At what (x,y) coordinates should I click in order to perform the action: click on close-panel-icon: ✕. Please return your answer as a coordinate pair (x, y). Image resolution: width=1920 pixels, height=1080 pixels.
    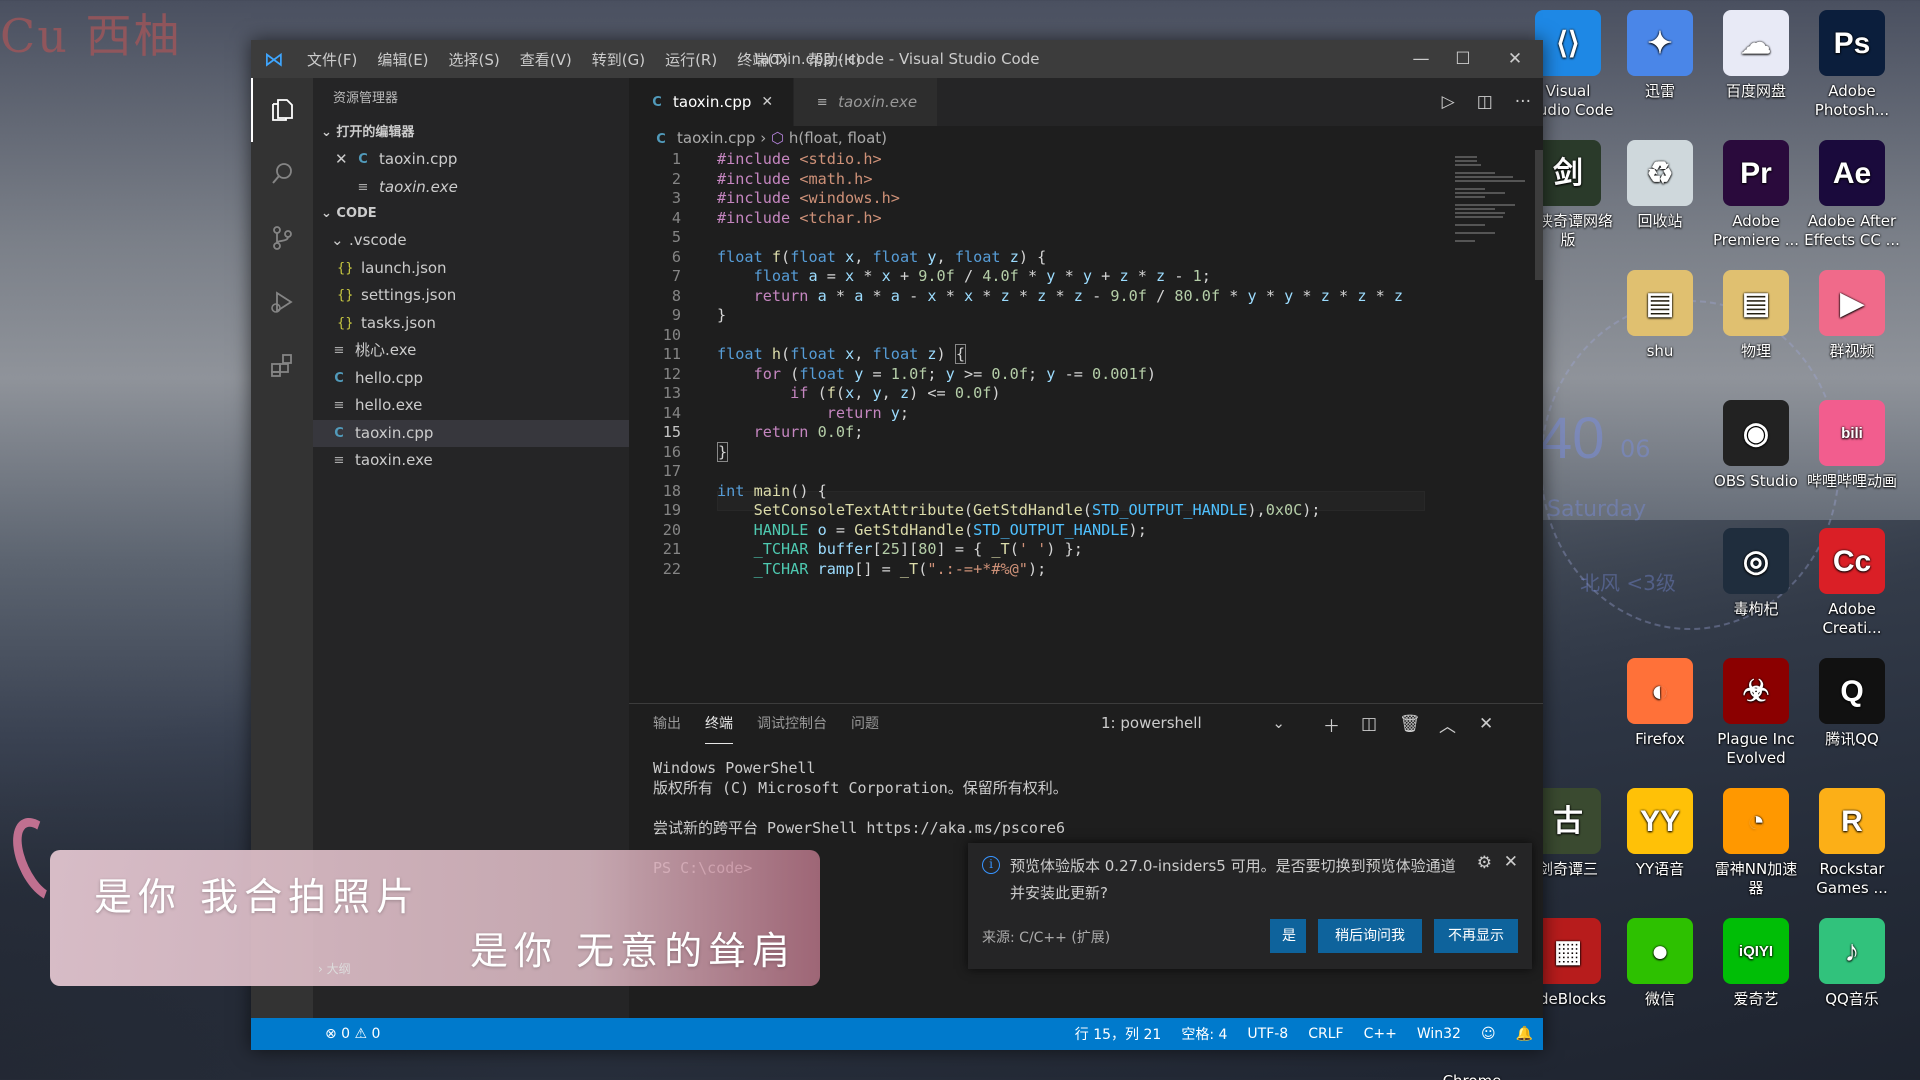
    Looking at the image, I should click on (1486, 724).